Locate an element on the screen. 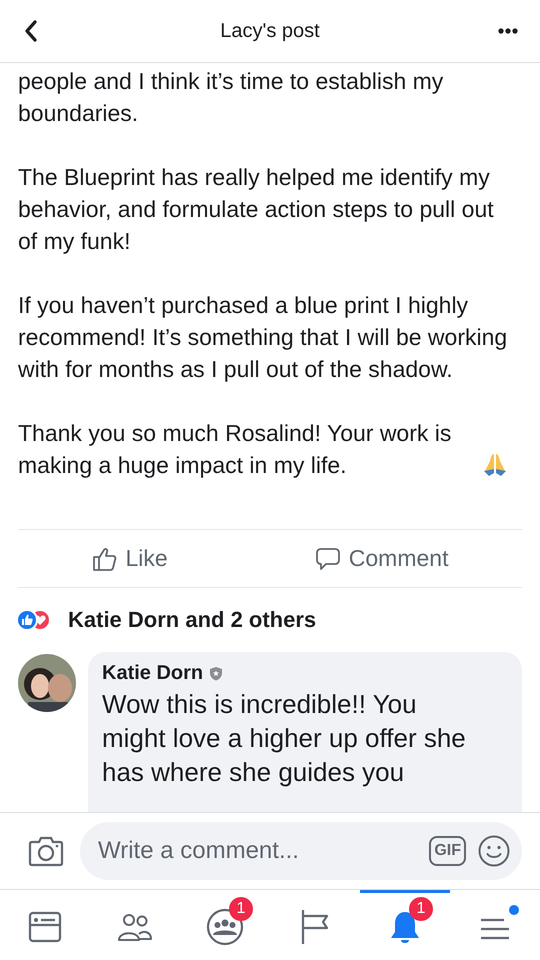  post-text: Thank you so much Rosalind! Your work is making a huge impact in my life. is located at coordinates (235, 449).